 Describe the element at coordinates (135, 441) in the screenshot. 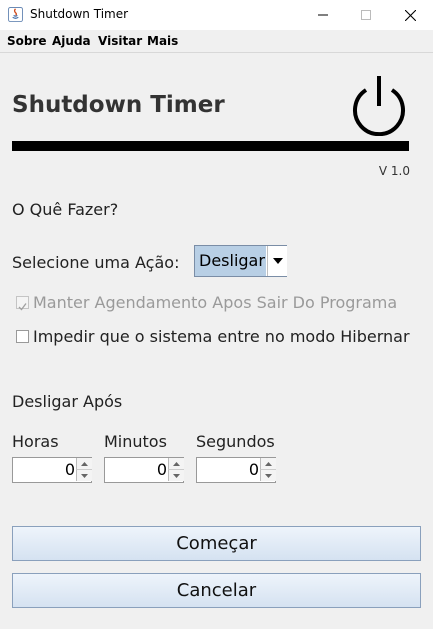

I see `minutes-label: Minutos` at that location.